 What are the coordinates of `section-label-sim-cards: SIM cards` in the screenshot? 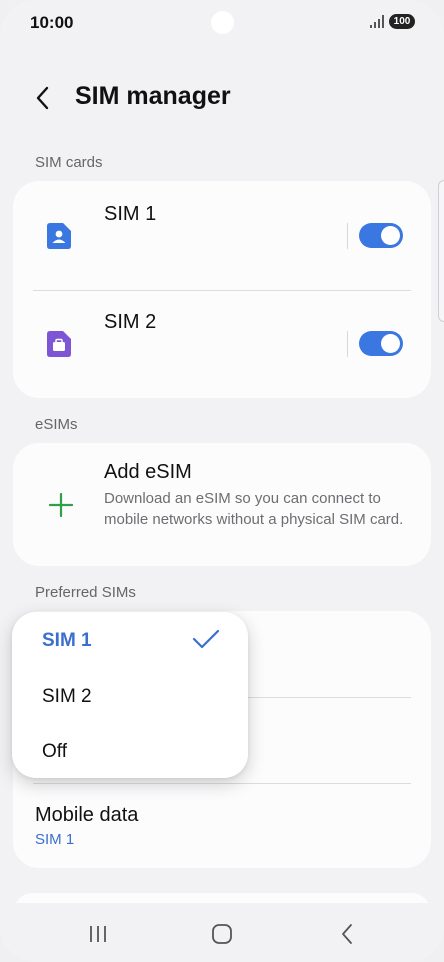 It's located at (69, 162).